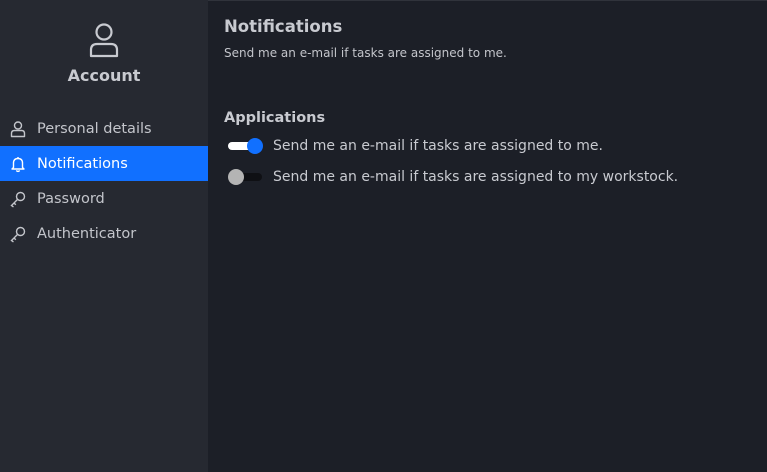 The height and width of the screenshot is (472, 767). What do you see at coordinates (71, 198) in the screenshot?
I see `sidebar-item-label: Password` at bounding box center [71, 198].